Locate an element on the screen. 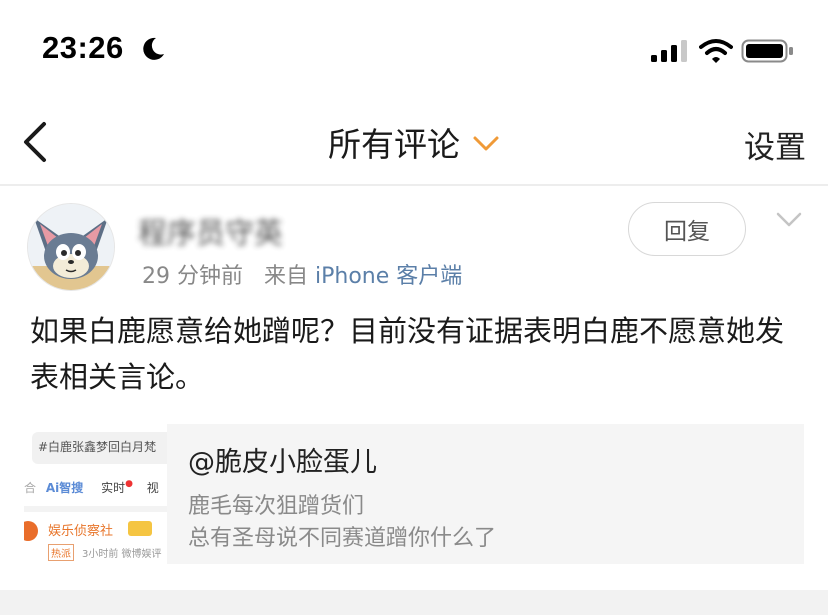 Image resolution: width=828 pixels, height=615 pixels. cellular-signal-icon is located at coordinates (669, 51).